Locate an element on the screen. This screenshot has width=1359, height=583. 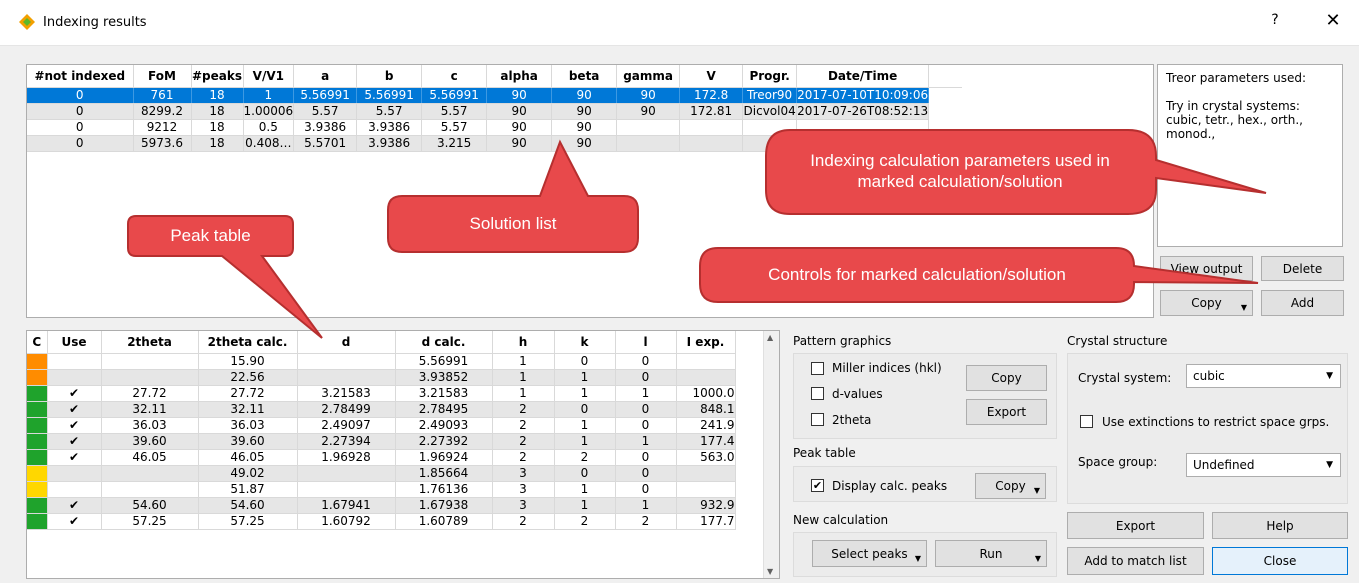
solution-list-callout is located at coordinates (513, 196).